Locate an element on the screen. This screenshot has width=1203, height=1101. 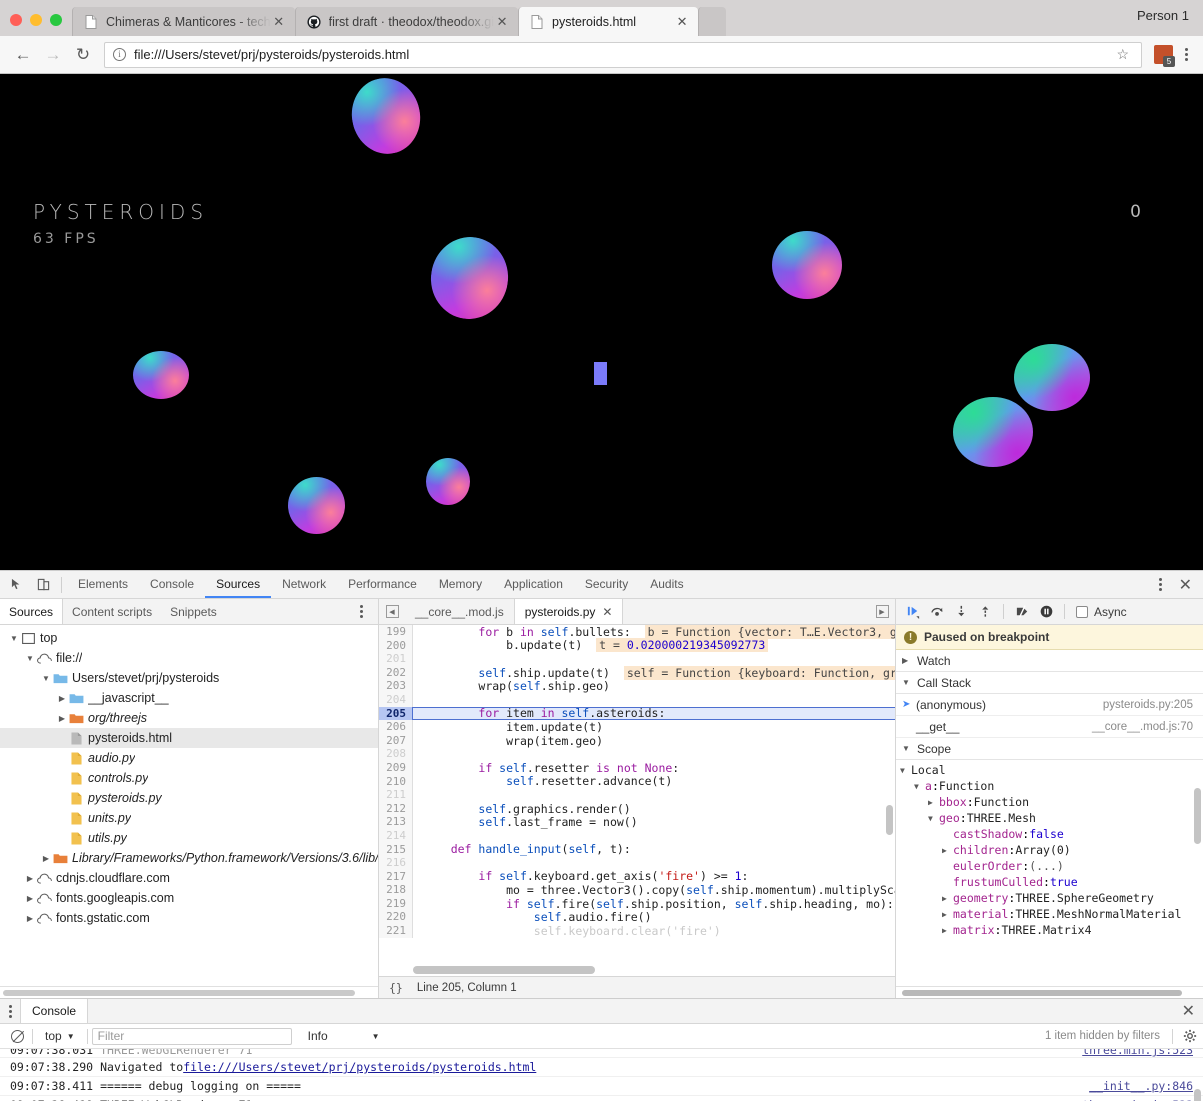
code-line: 210 self.resetter.advance(t) is located at coordinates (637, 781).